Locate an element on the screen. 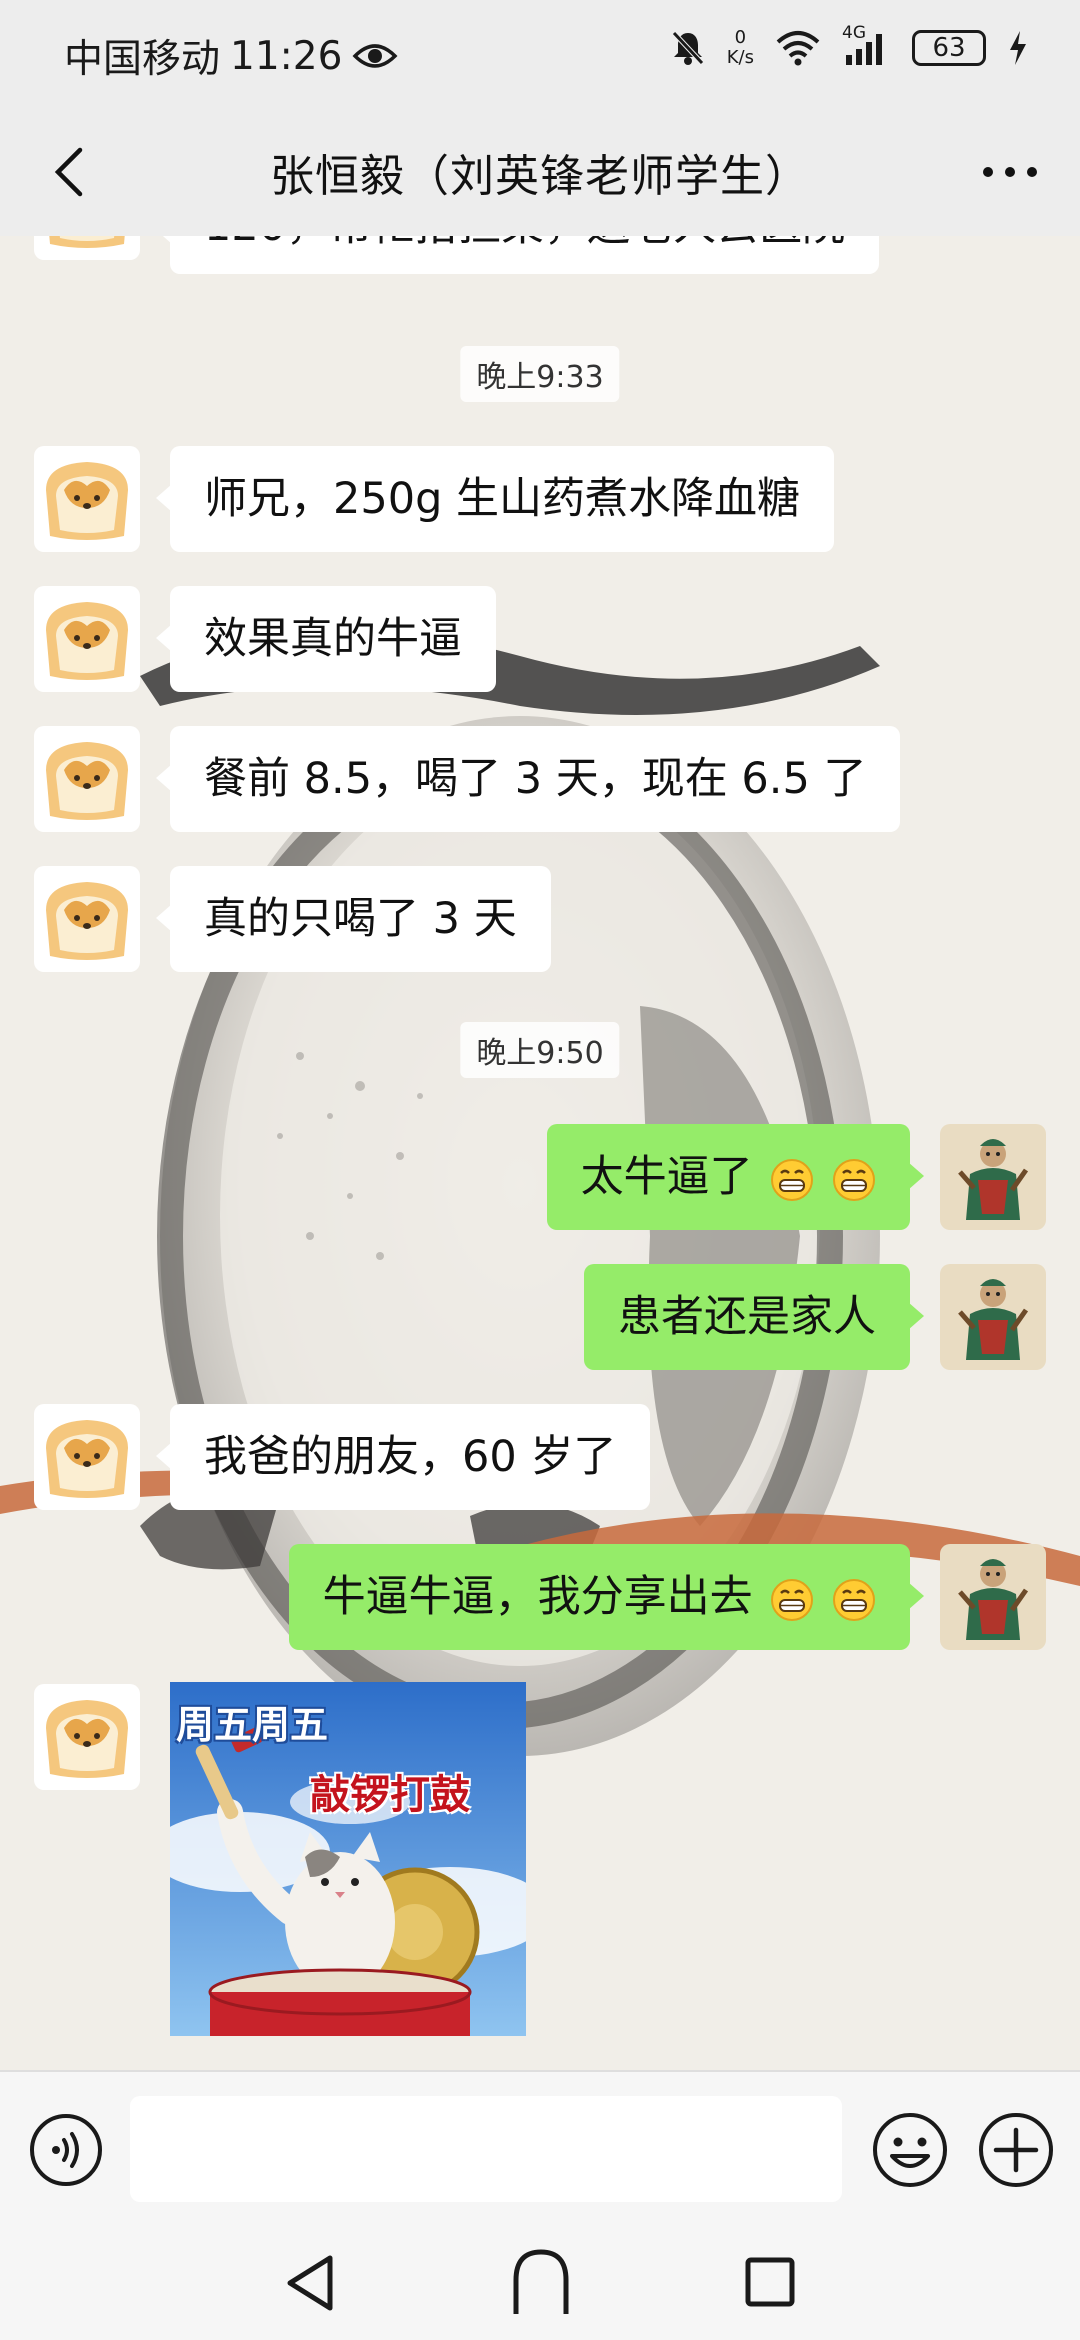 This screenshot has width=1080, height=2340. mute-bell-icon is located at coordinates (687, 48).